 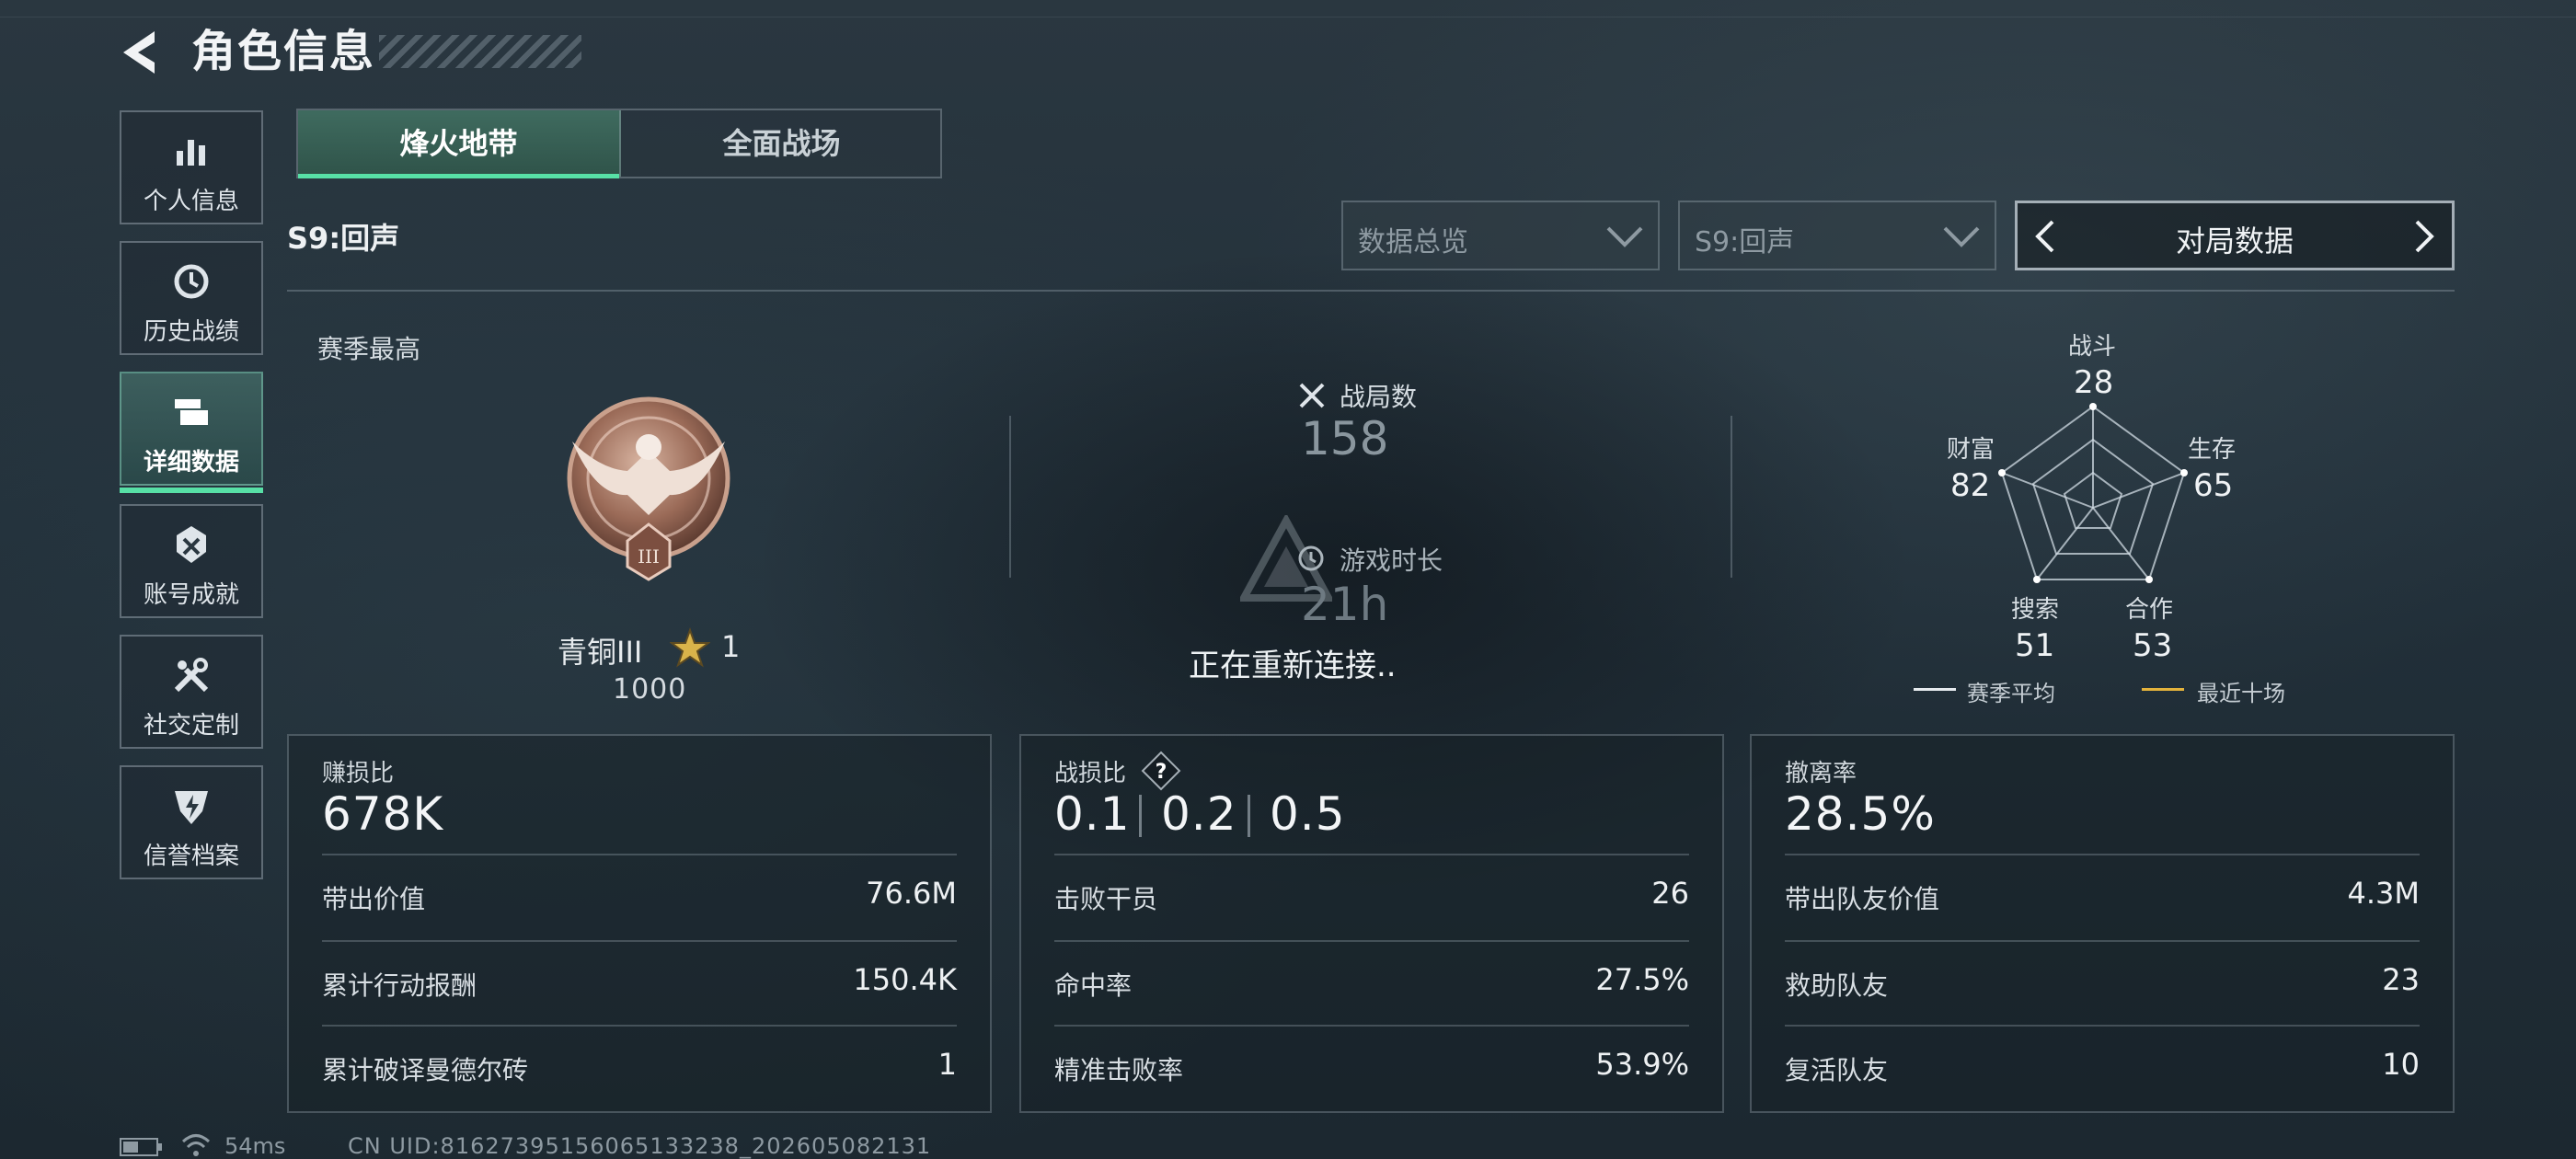 I want to click on mode-tabs: 烽火地带 全面战场, so click(x=619, y=143).